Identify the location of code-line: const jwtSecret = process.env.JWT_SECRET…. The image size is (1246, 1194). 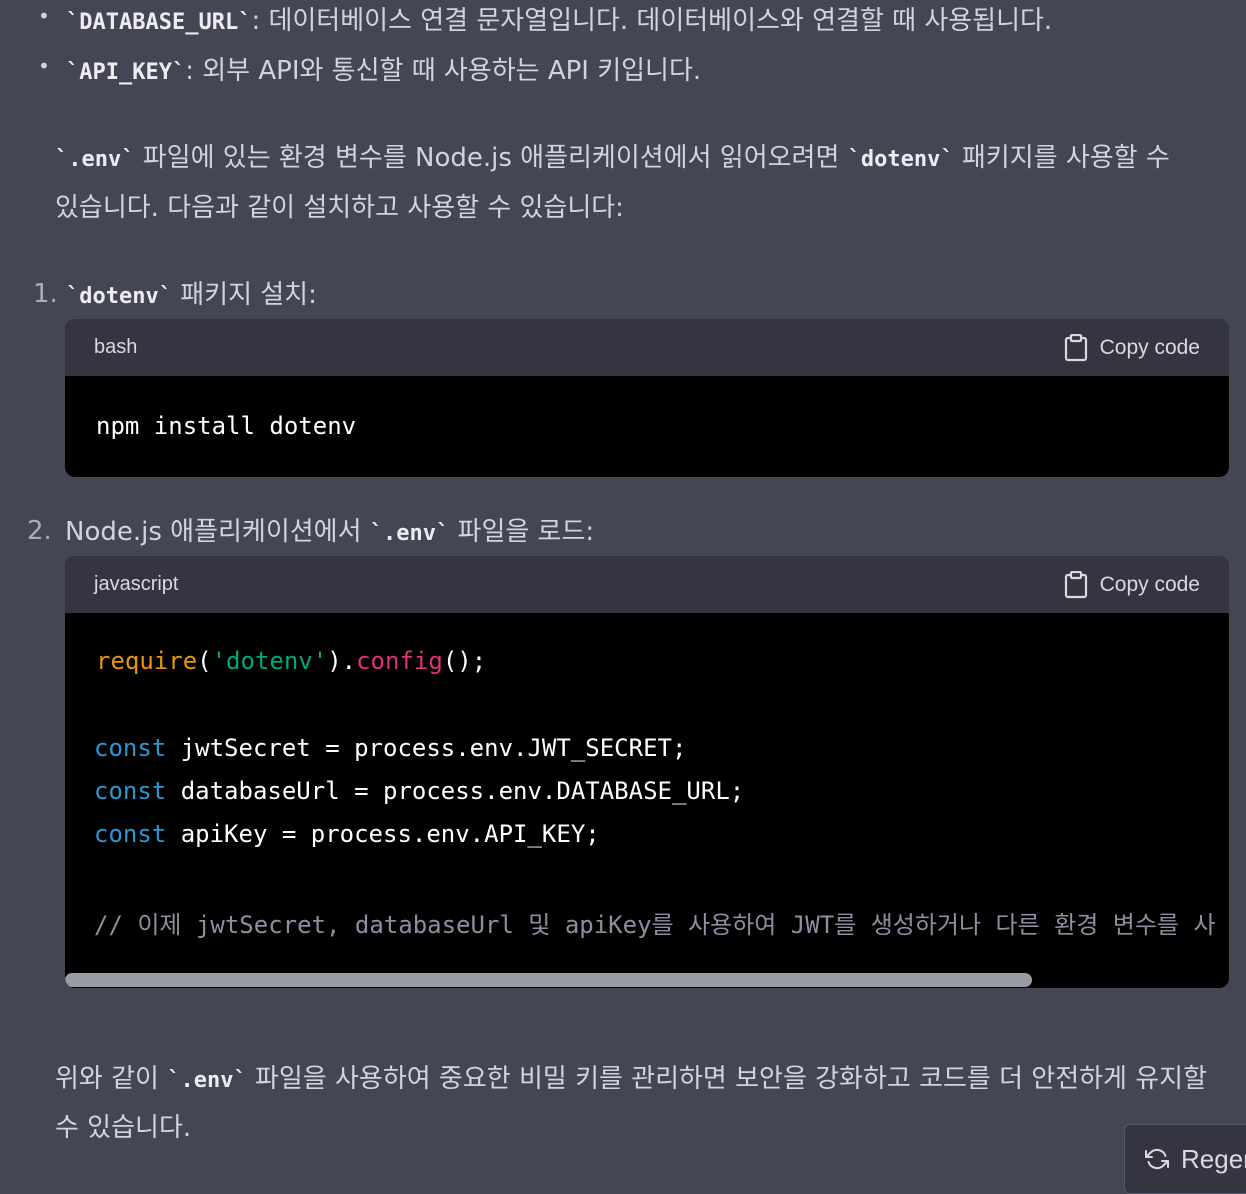
(390, 748).